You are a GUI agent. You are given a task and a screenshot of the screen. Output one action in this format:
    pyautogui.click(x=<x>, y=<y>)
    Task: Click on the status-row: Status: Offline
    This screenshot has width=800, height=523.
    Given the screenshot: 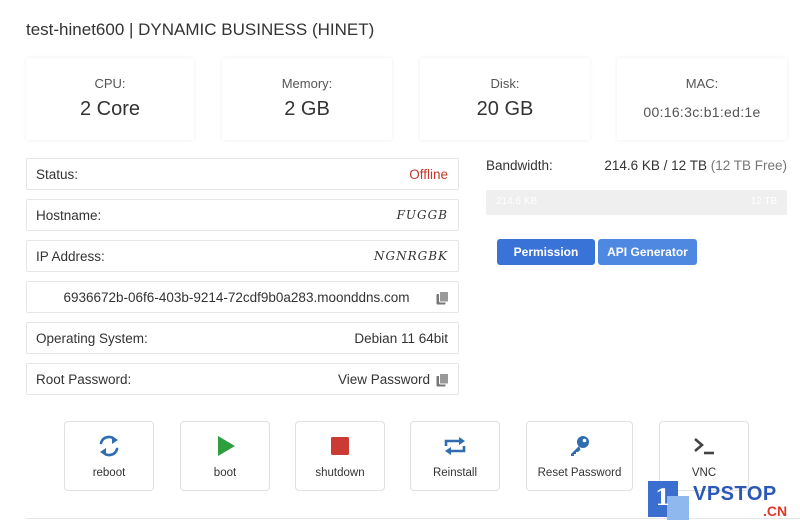 What is the action you would take?
    pyautogui.click(x=242, y=174)
    